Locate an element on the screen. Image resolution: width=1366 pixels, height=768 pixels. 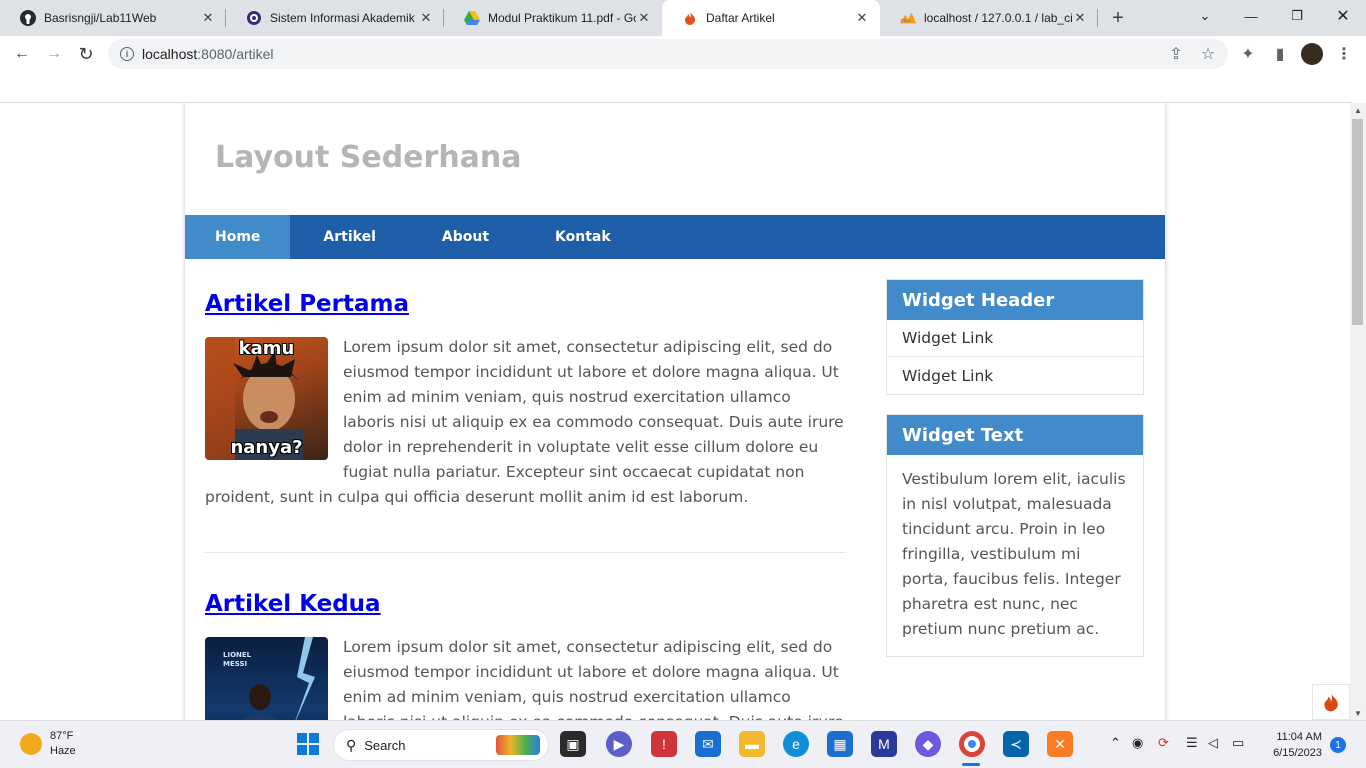
back-button: ← is located at coordinates (22, 54).